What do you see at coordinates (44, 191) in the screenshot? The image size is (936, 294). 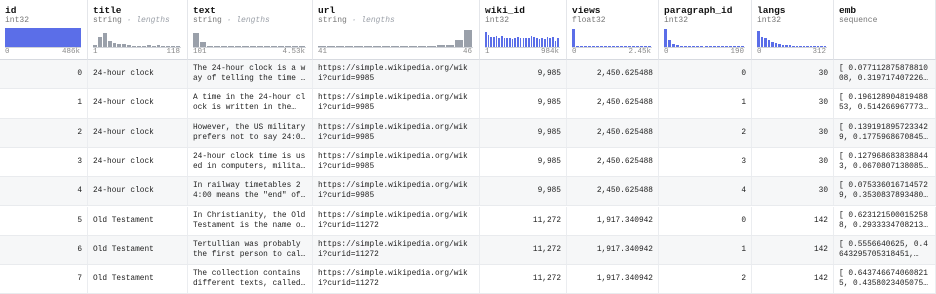 I see `cell-id: 4` at bounding box center [44, 191].